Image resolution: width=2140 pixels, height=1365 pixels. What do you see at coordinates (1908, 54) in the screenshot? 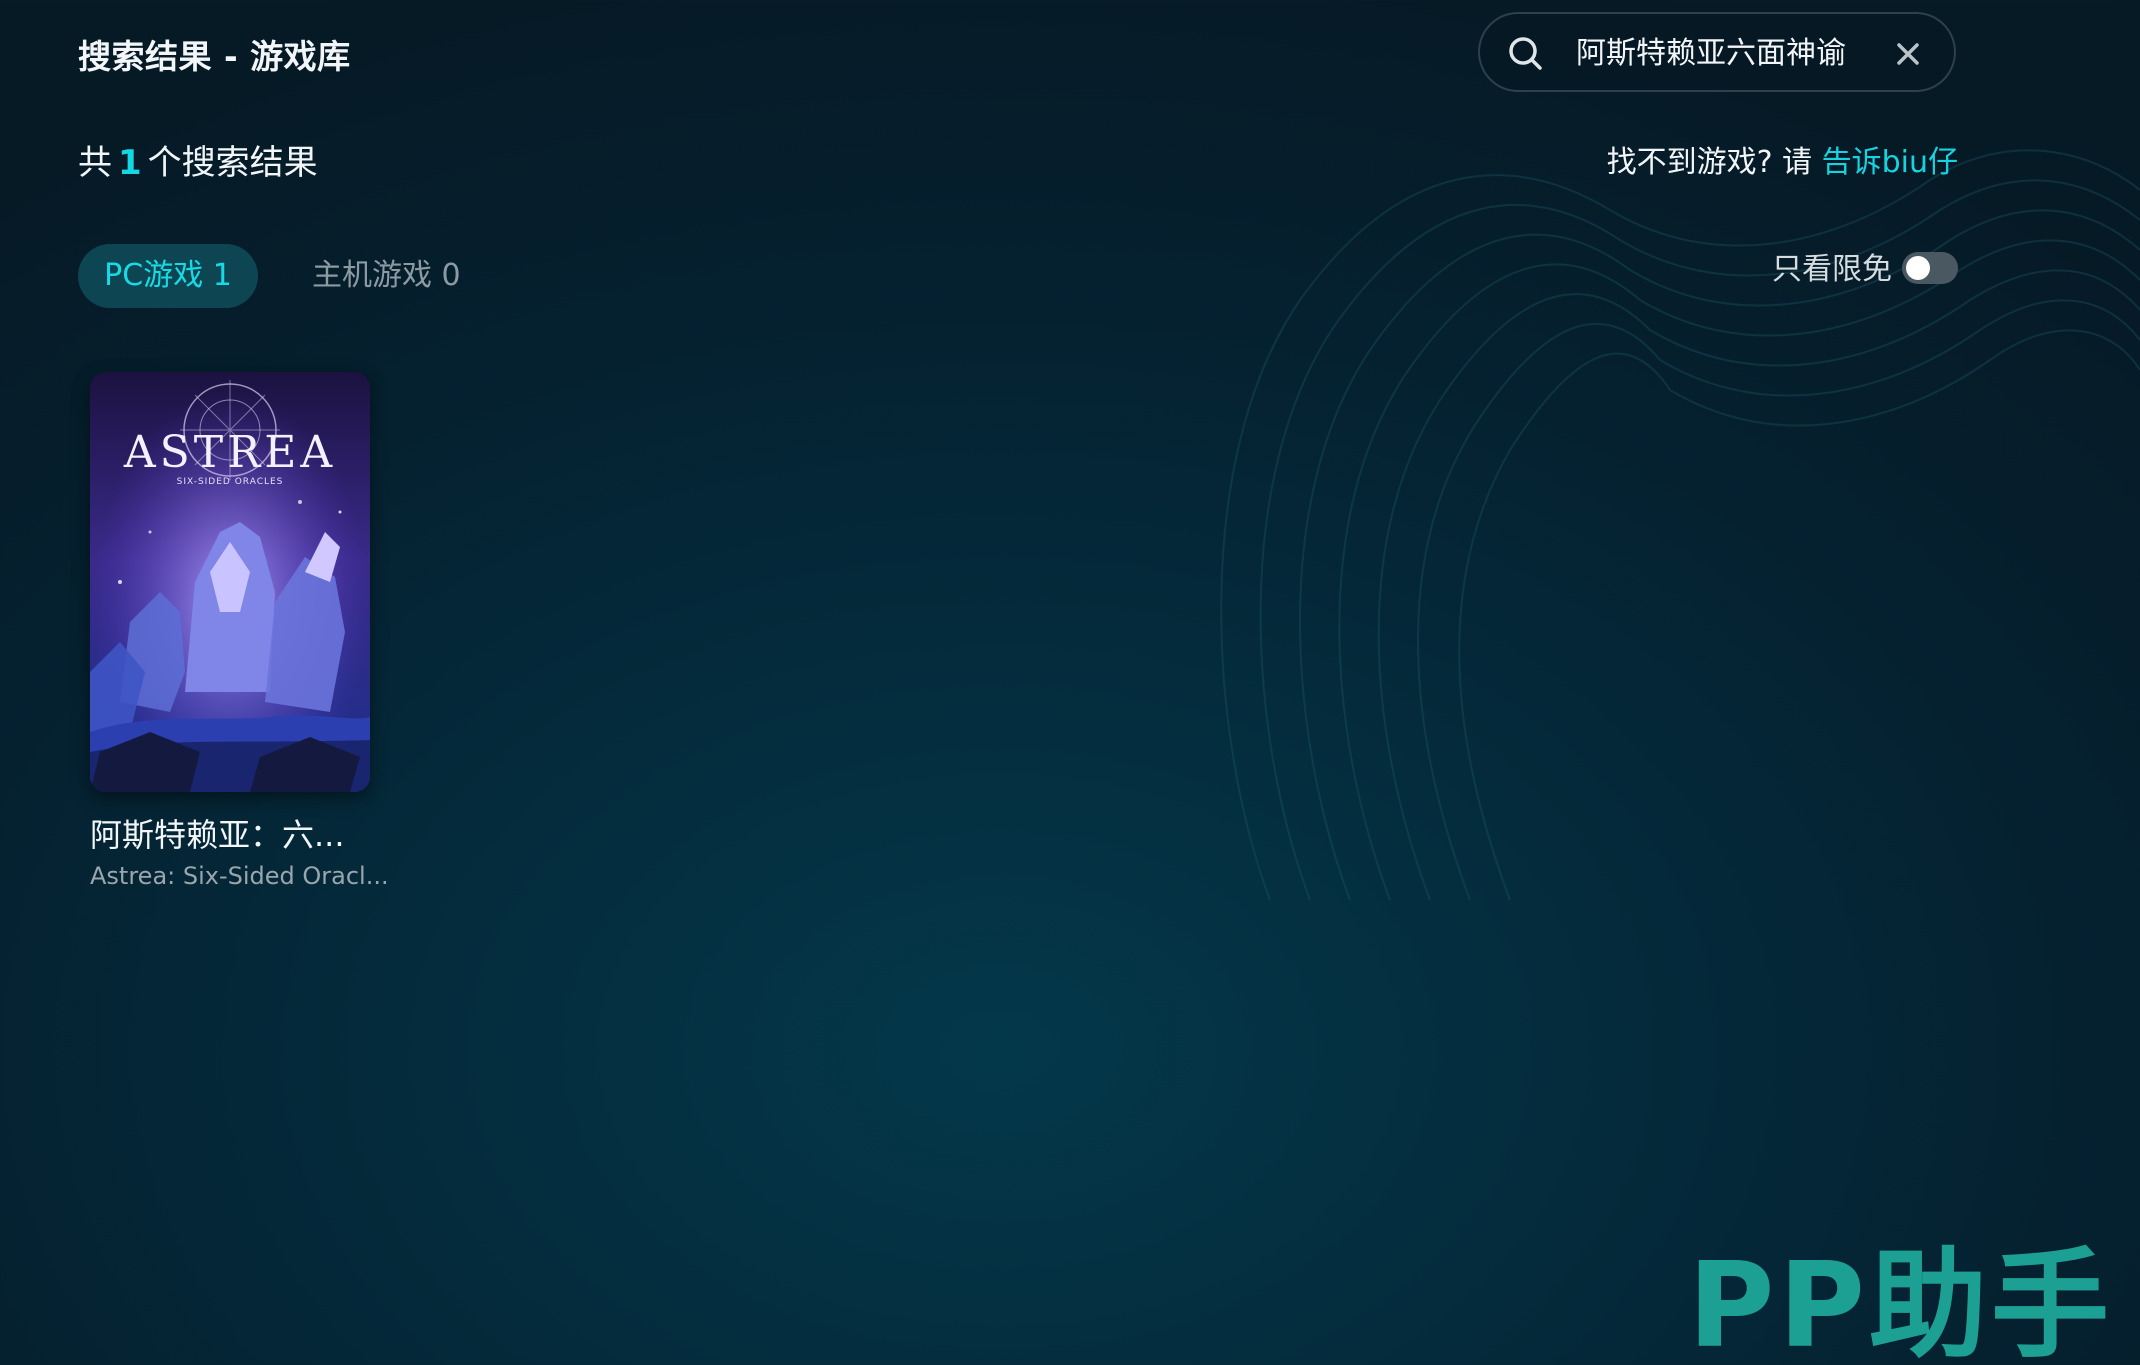
I see `close-icon` at bounding box center [1908, 54].